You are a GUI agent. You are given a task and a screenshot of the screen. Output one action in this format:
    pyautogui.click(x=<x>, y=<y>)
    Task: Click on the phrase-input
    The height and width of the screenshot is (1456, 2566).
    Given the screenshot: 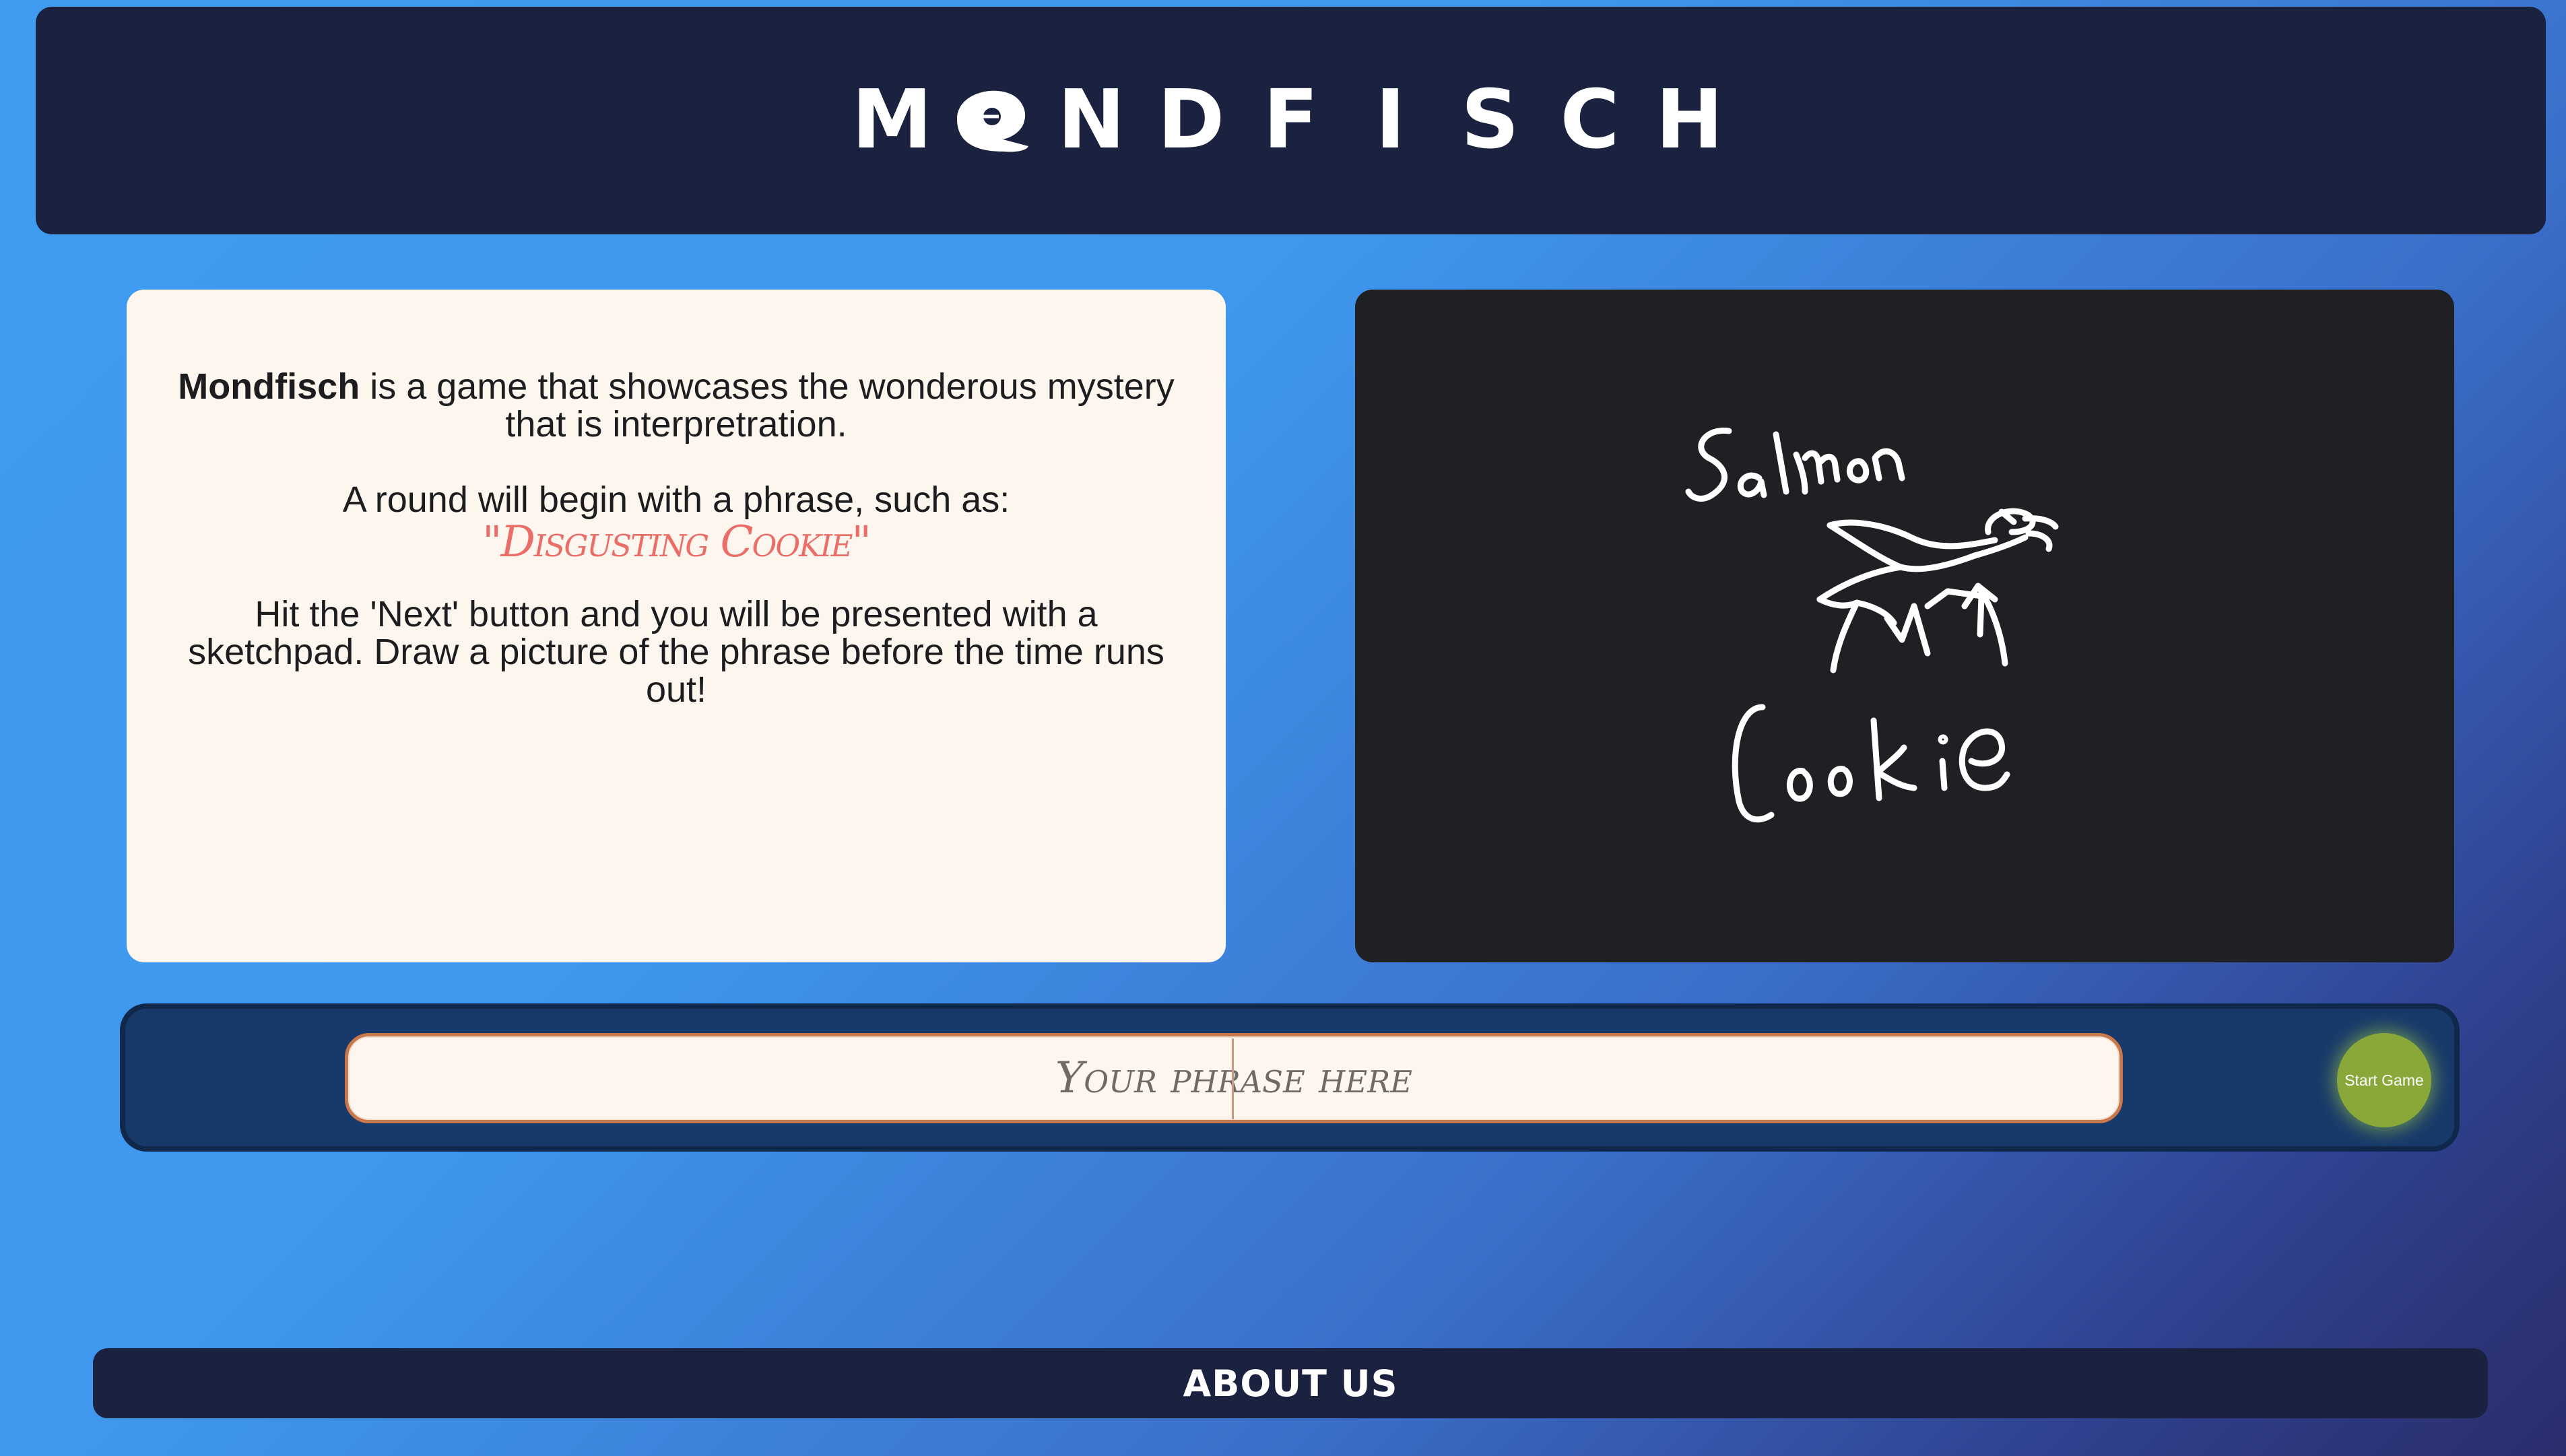 What is the action you would take?
    pyautogui.click(x=1234, y=1078)
    